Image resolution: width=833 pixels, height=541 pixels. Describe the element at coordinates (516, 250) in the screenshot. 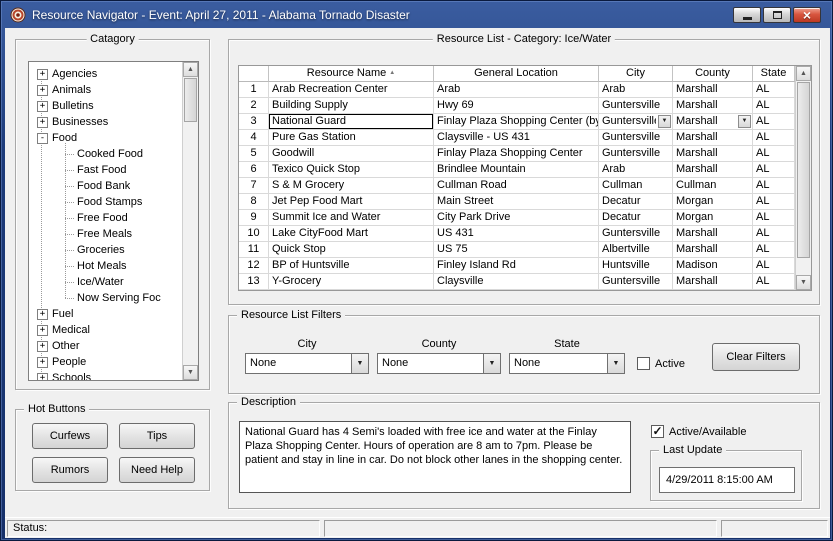

I see `cell-general-location: US 75` at that location.